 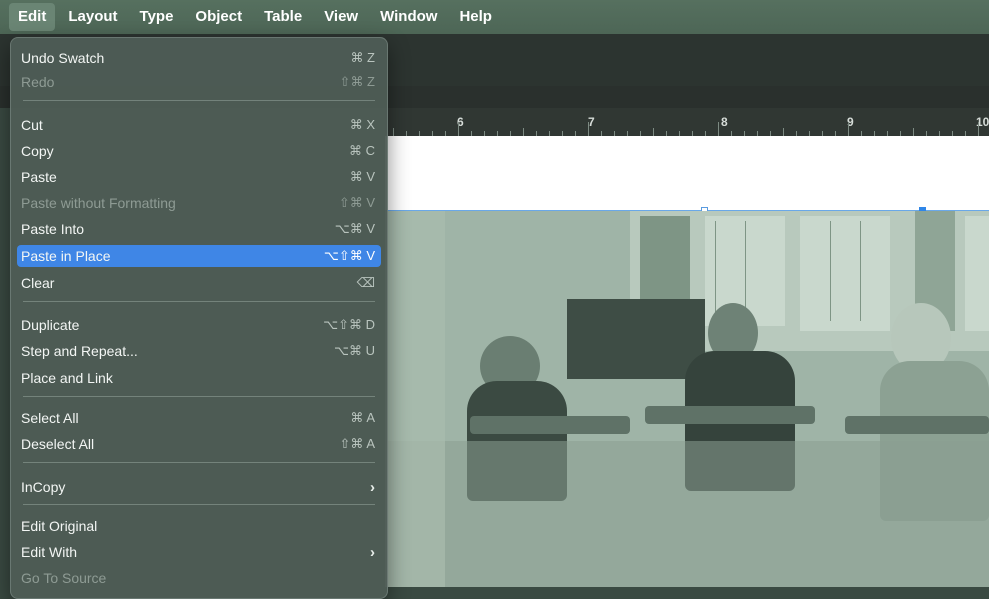 I want to click on menu-item-redo: Redo ⇧⌘ Z, so click(x=199, y=82).